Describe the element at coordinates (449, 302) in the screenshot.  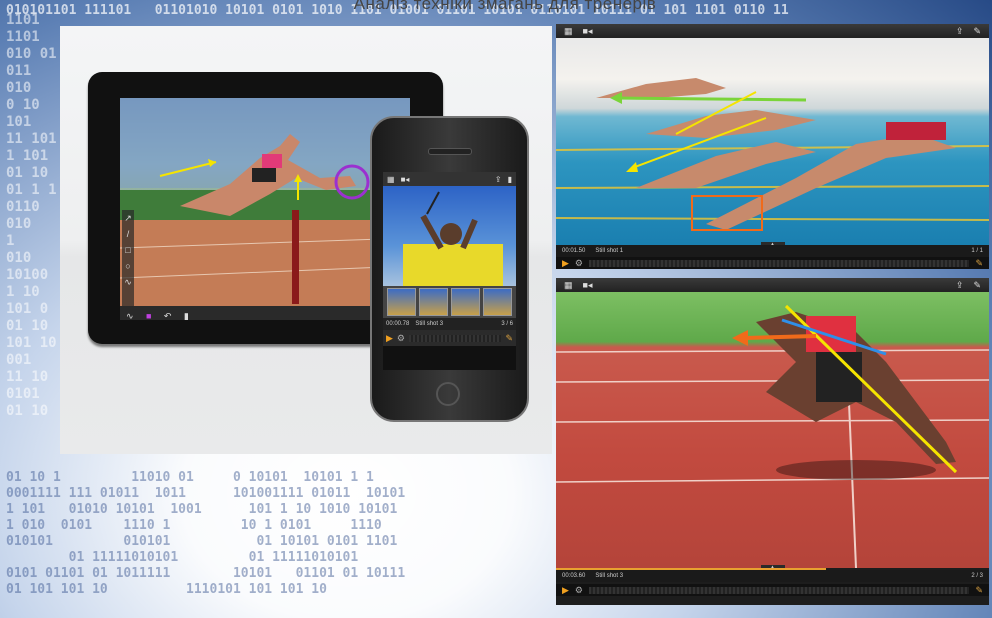
I see `thumbnail-strip` at that location.